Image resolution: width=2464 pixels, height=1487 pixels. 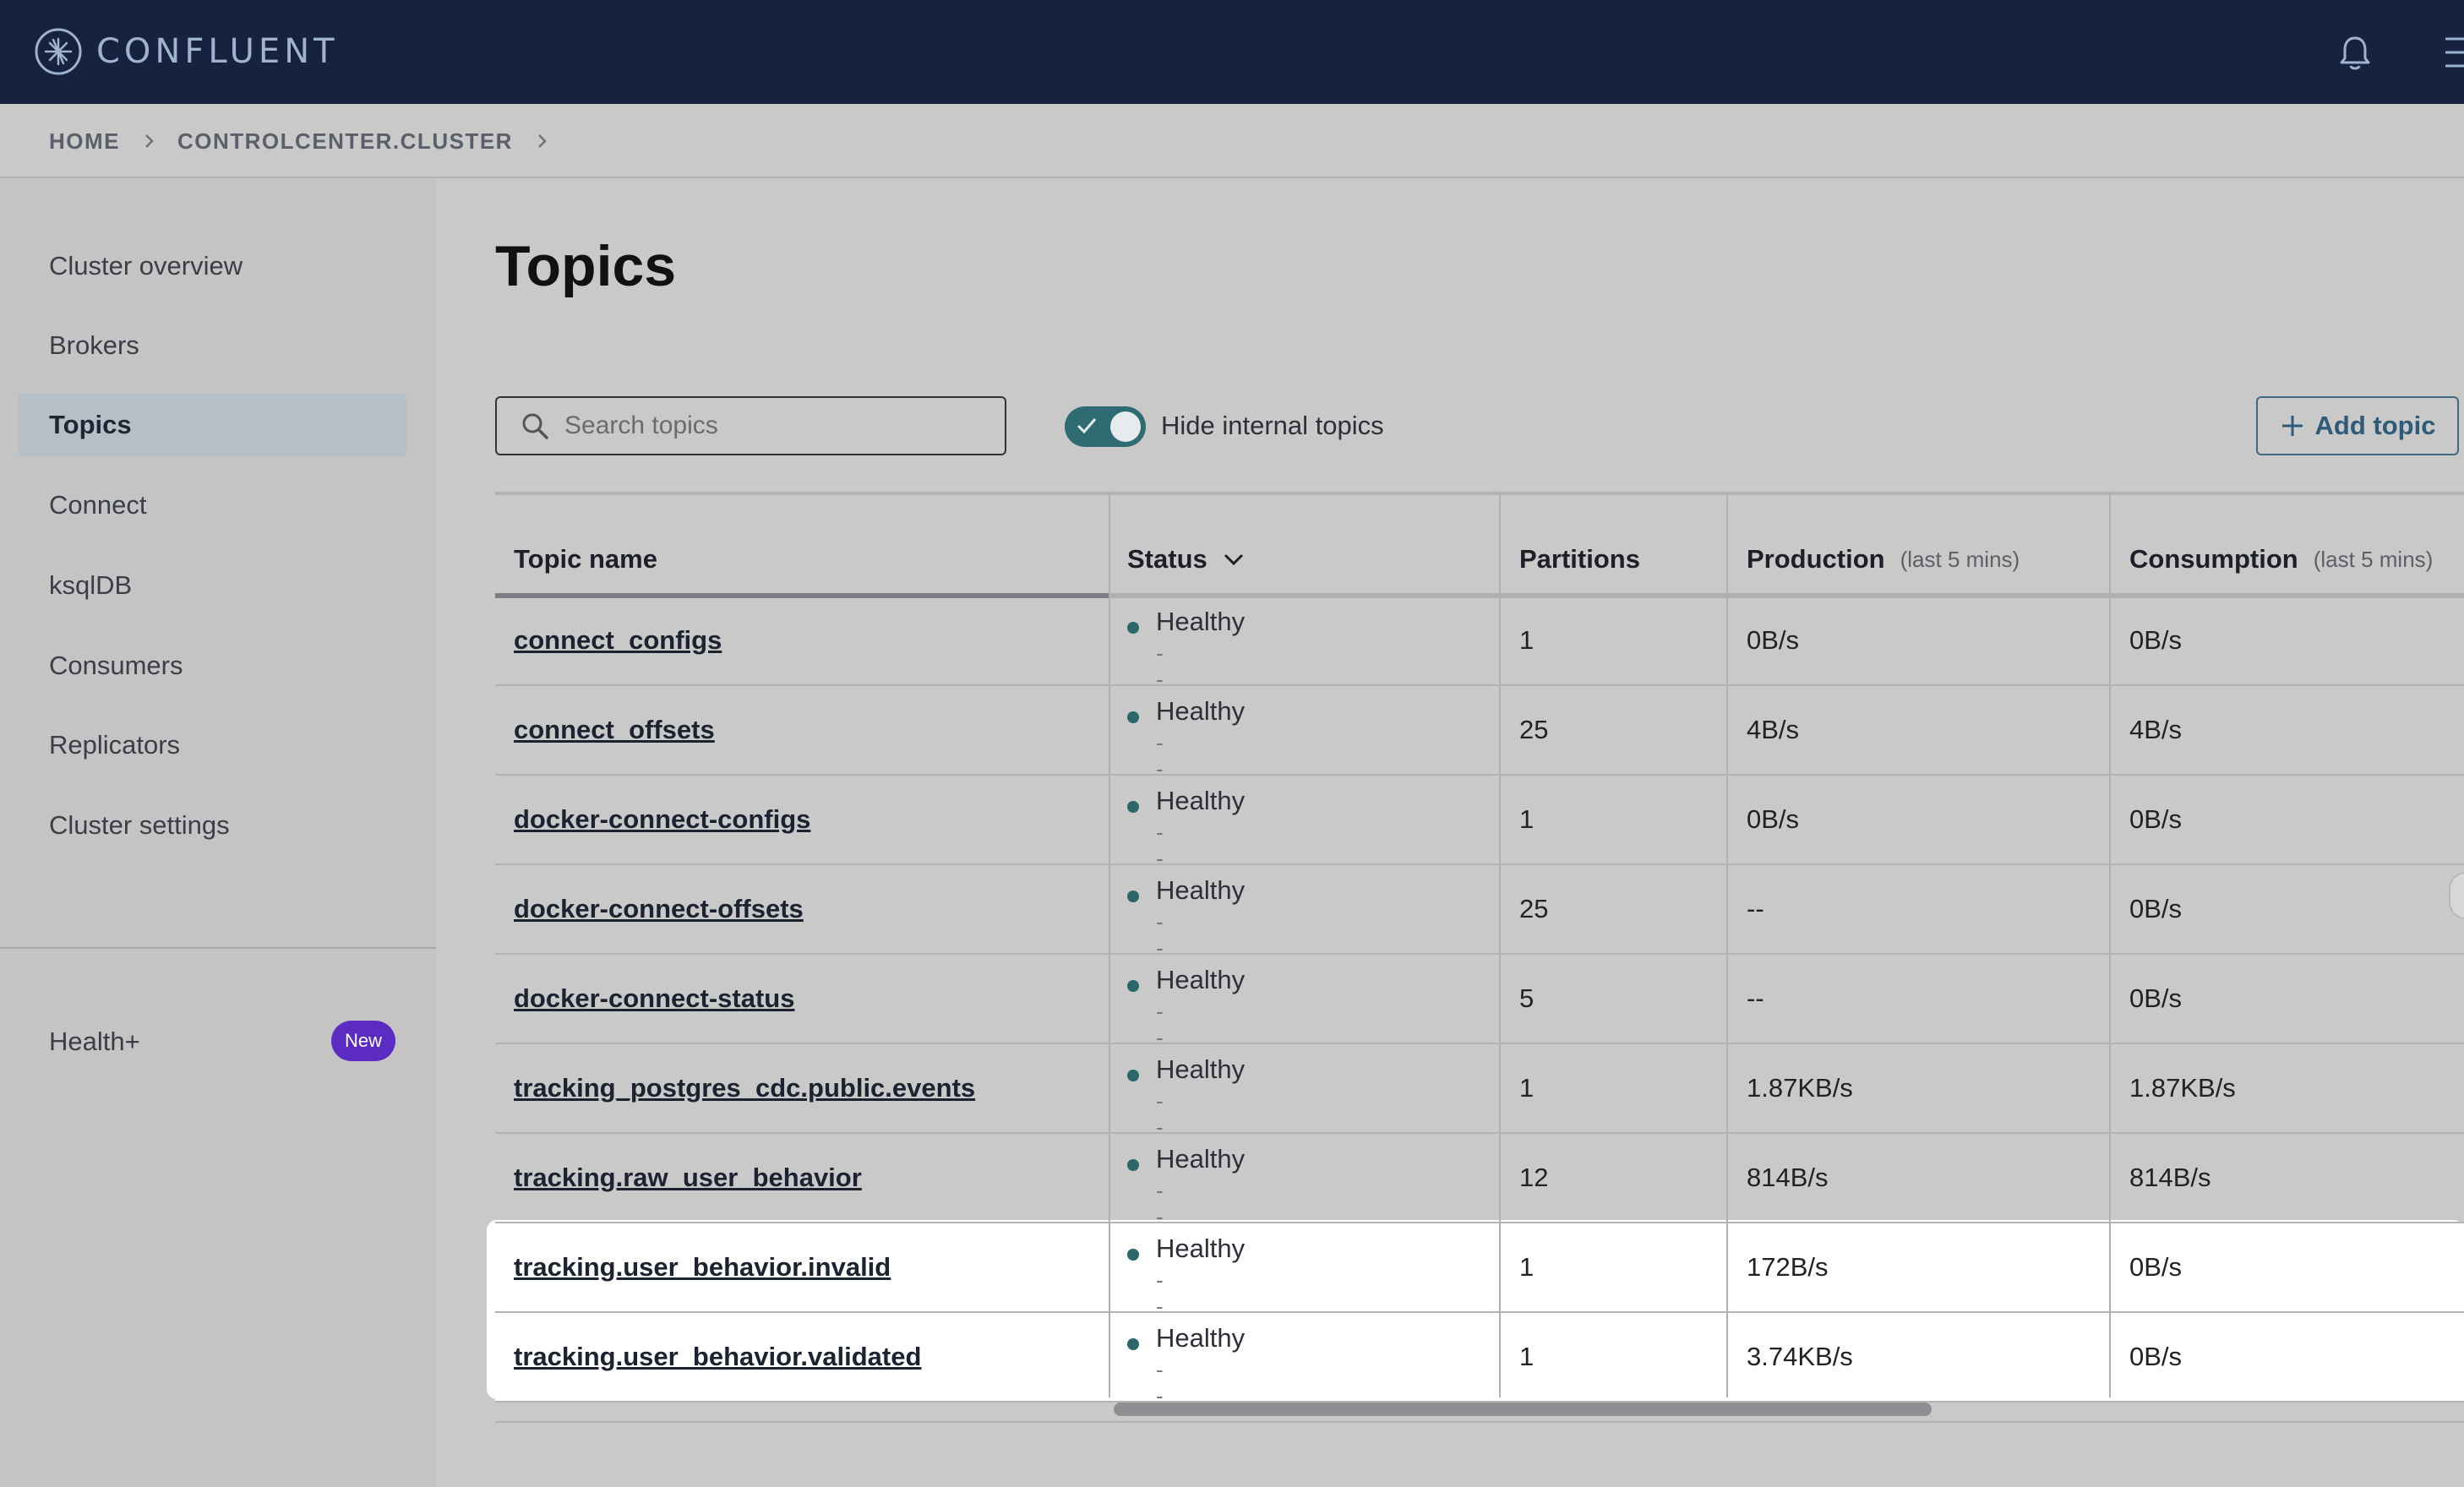 I want to click on table-row: docker-connect-offsets Healthy -- 25 -- 0B/s, so click(x=1479, y=913).